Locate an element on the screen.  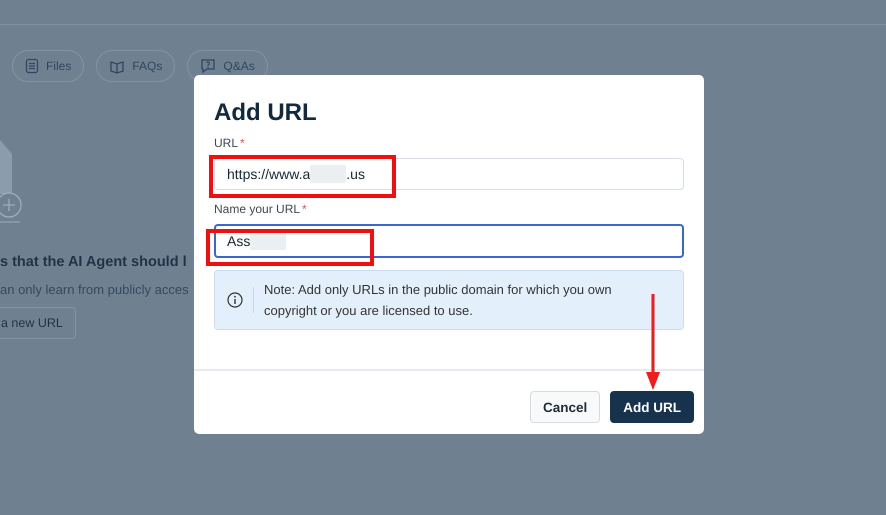
field-label: Name your URL * is located at coordinates (260, 209).